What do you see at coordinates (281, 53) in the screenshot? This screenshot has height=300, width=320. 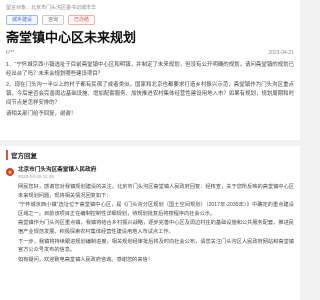 I see `post-date: 2023-04-21` at bounding box center [281, 53].